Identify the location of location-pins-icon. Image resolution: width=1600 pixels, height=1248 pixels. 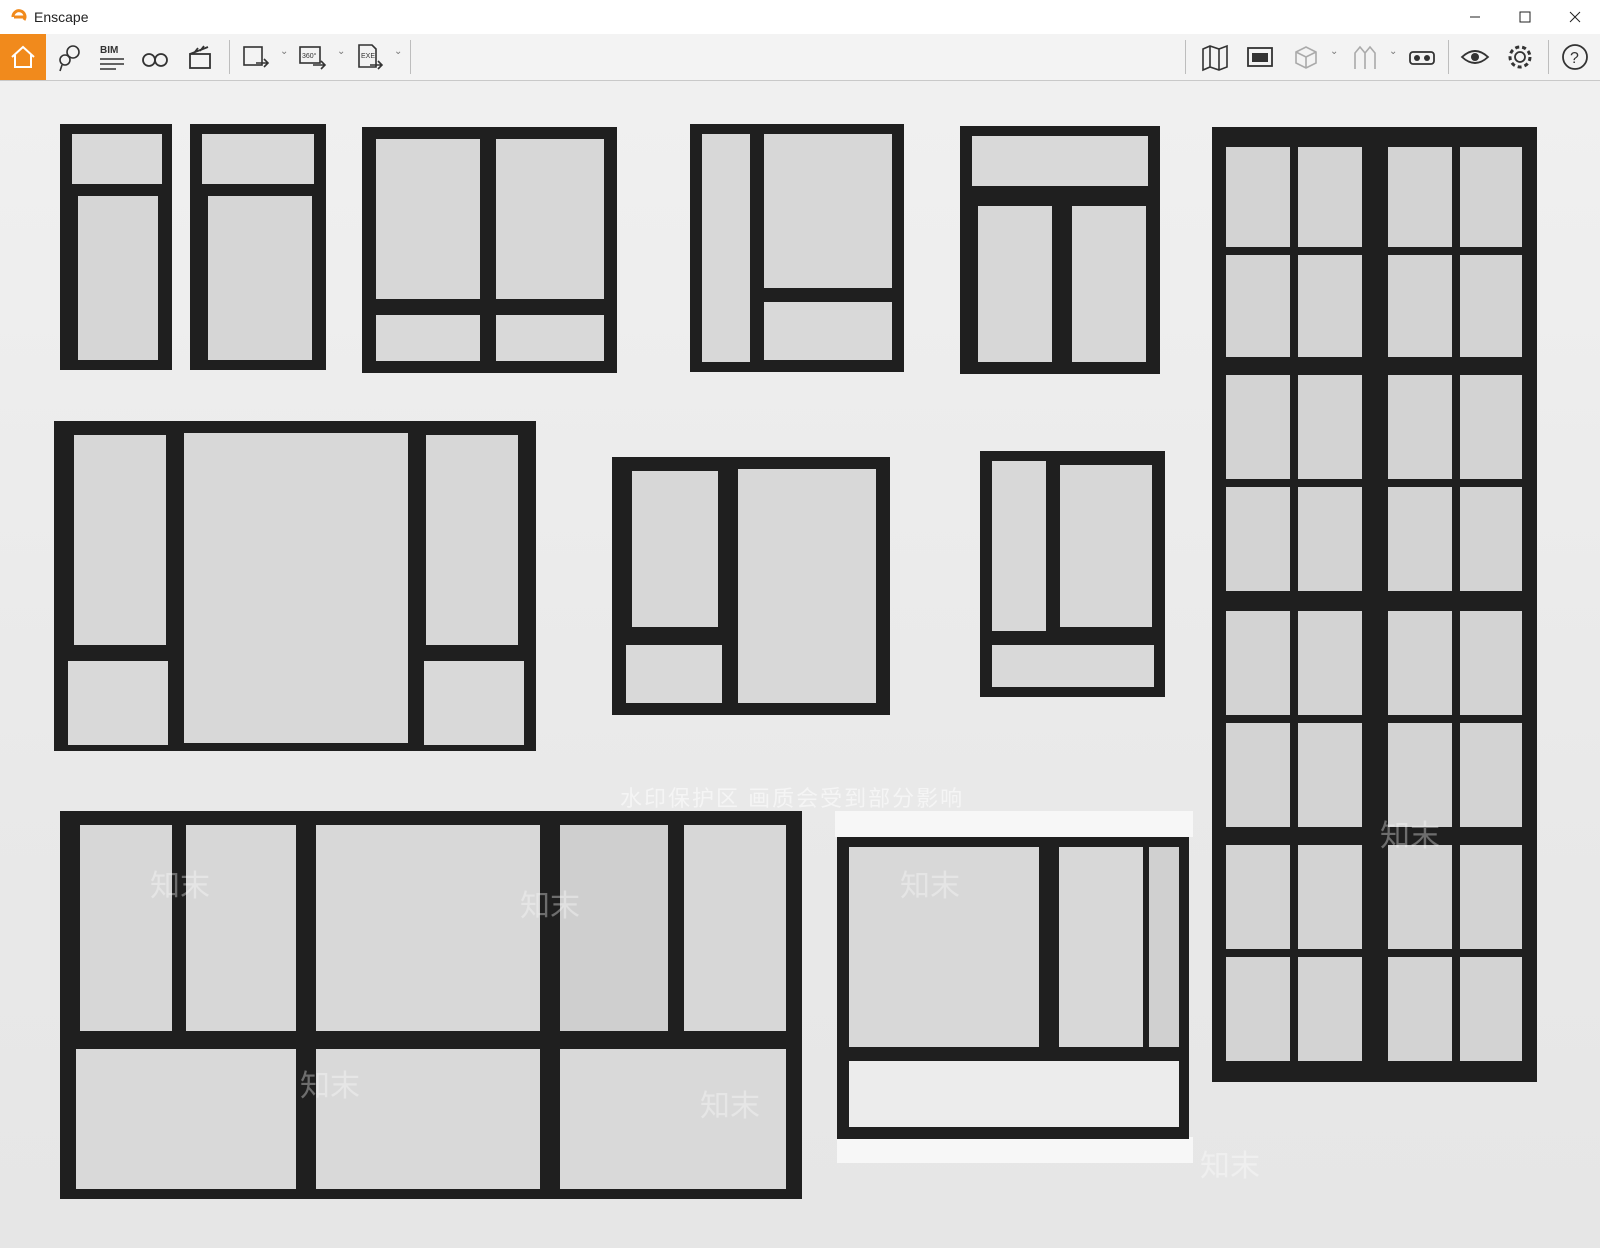
(69, 58).